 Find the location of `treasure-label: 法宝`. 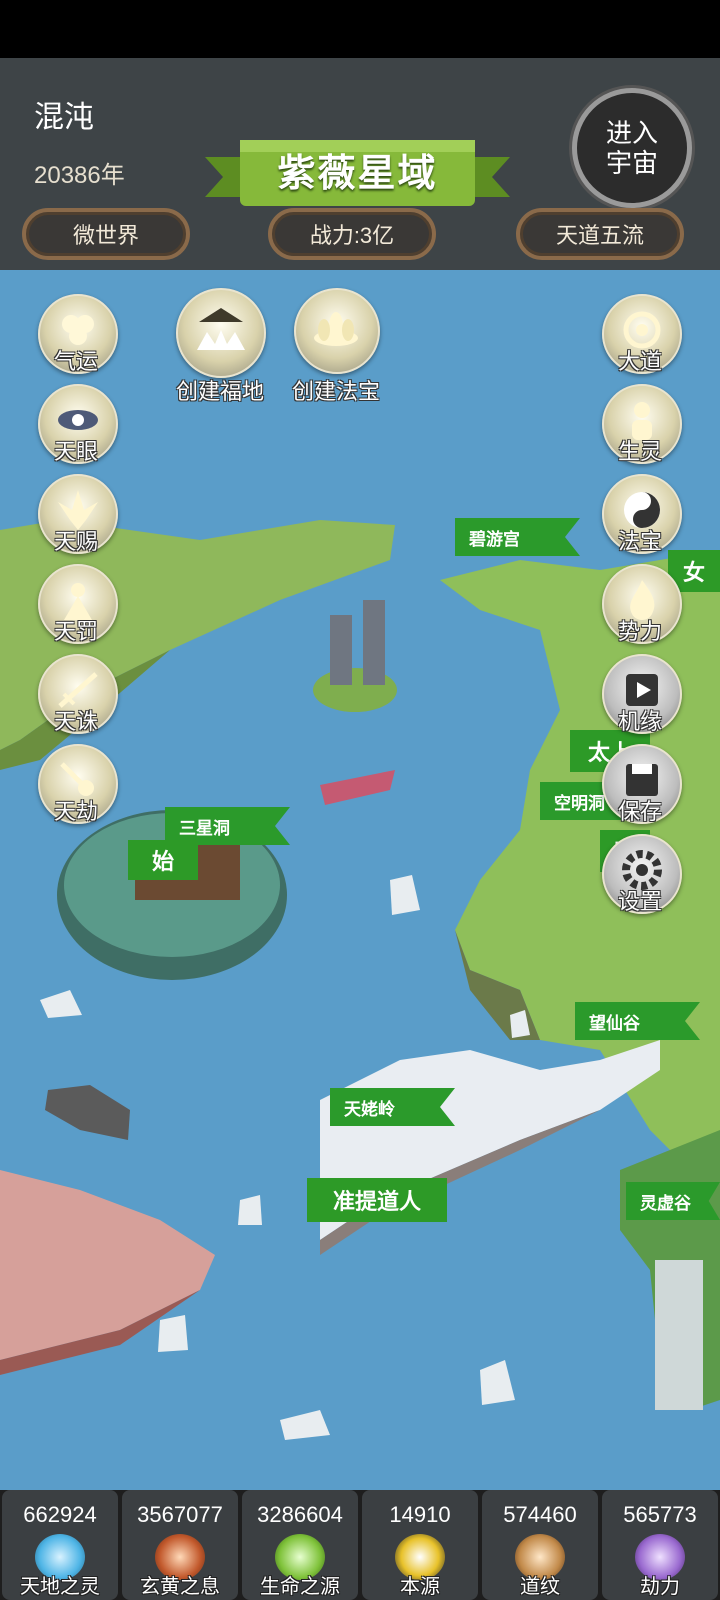

treasure-label: 法宝 is located at coordinates (639, 541).